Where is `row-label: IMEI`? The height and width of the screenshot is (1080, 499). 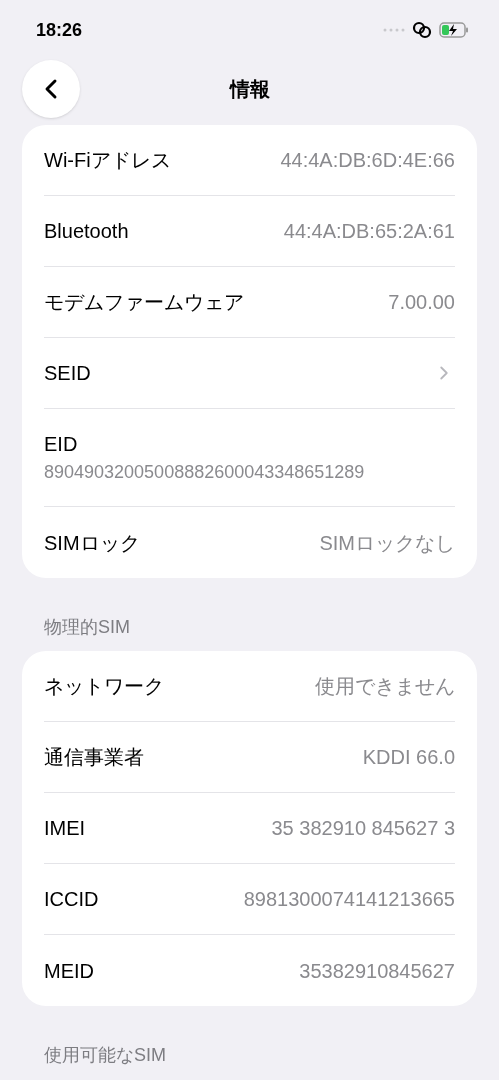
row-label: IMEI is located at coordinates (65, 828).